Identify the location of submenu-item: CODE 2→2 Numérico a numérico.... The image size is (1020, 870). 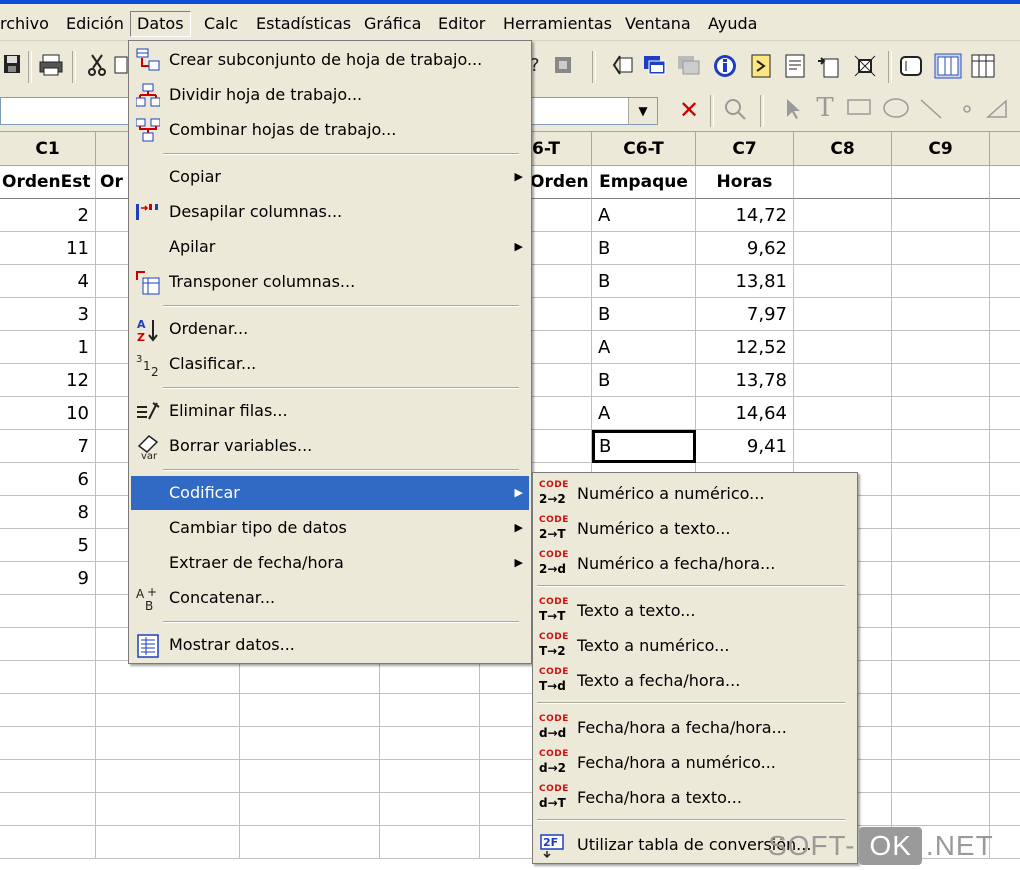
(695, 494).